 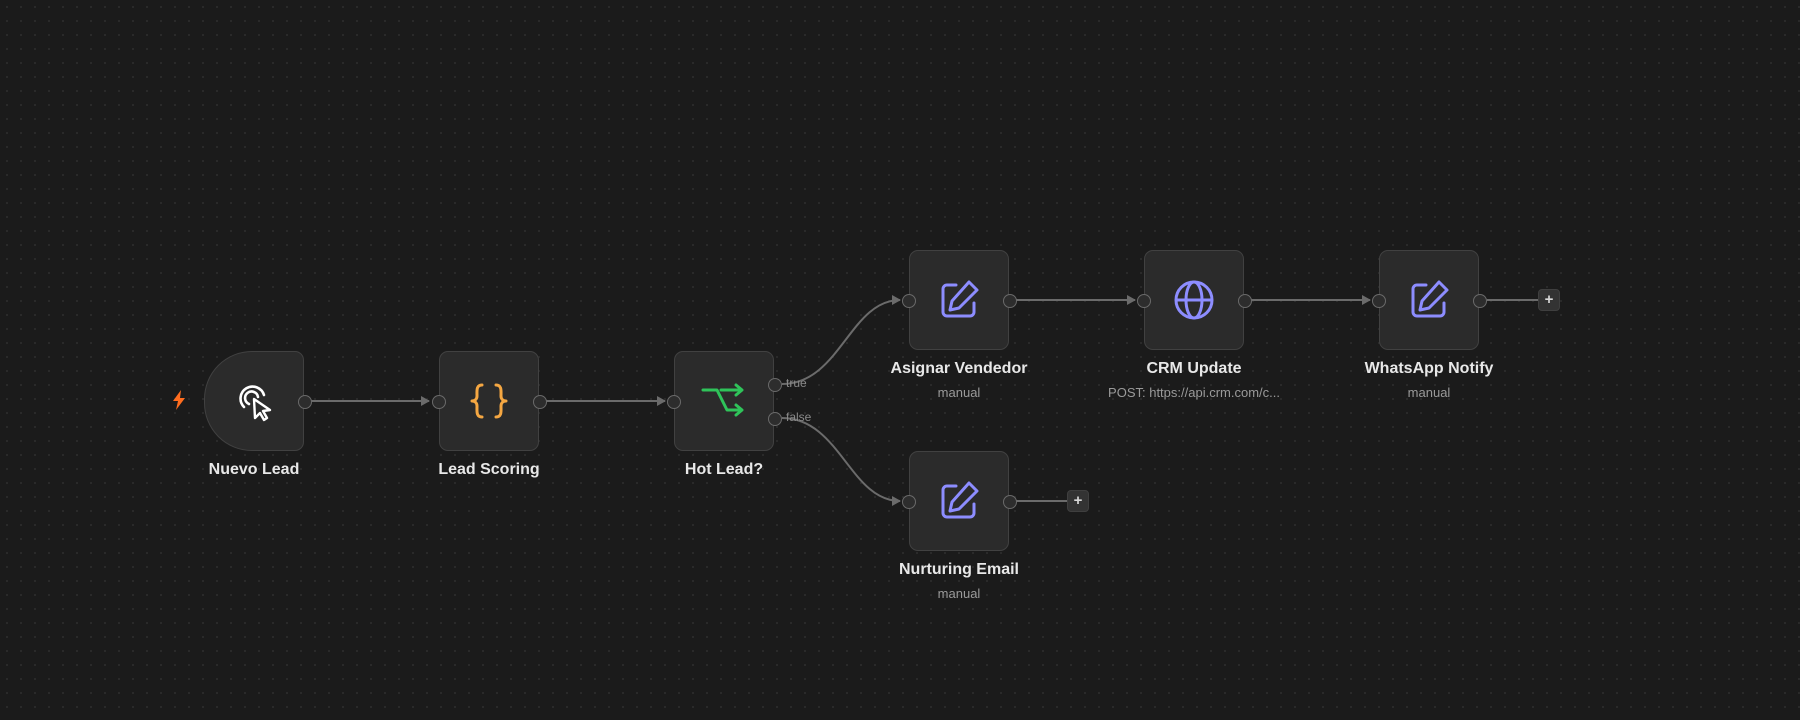 I want to click on node-sublabel-whatsapp-notify: manual, so click(x=1429, y=392).